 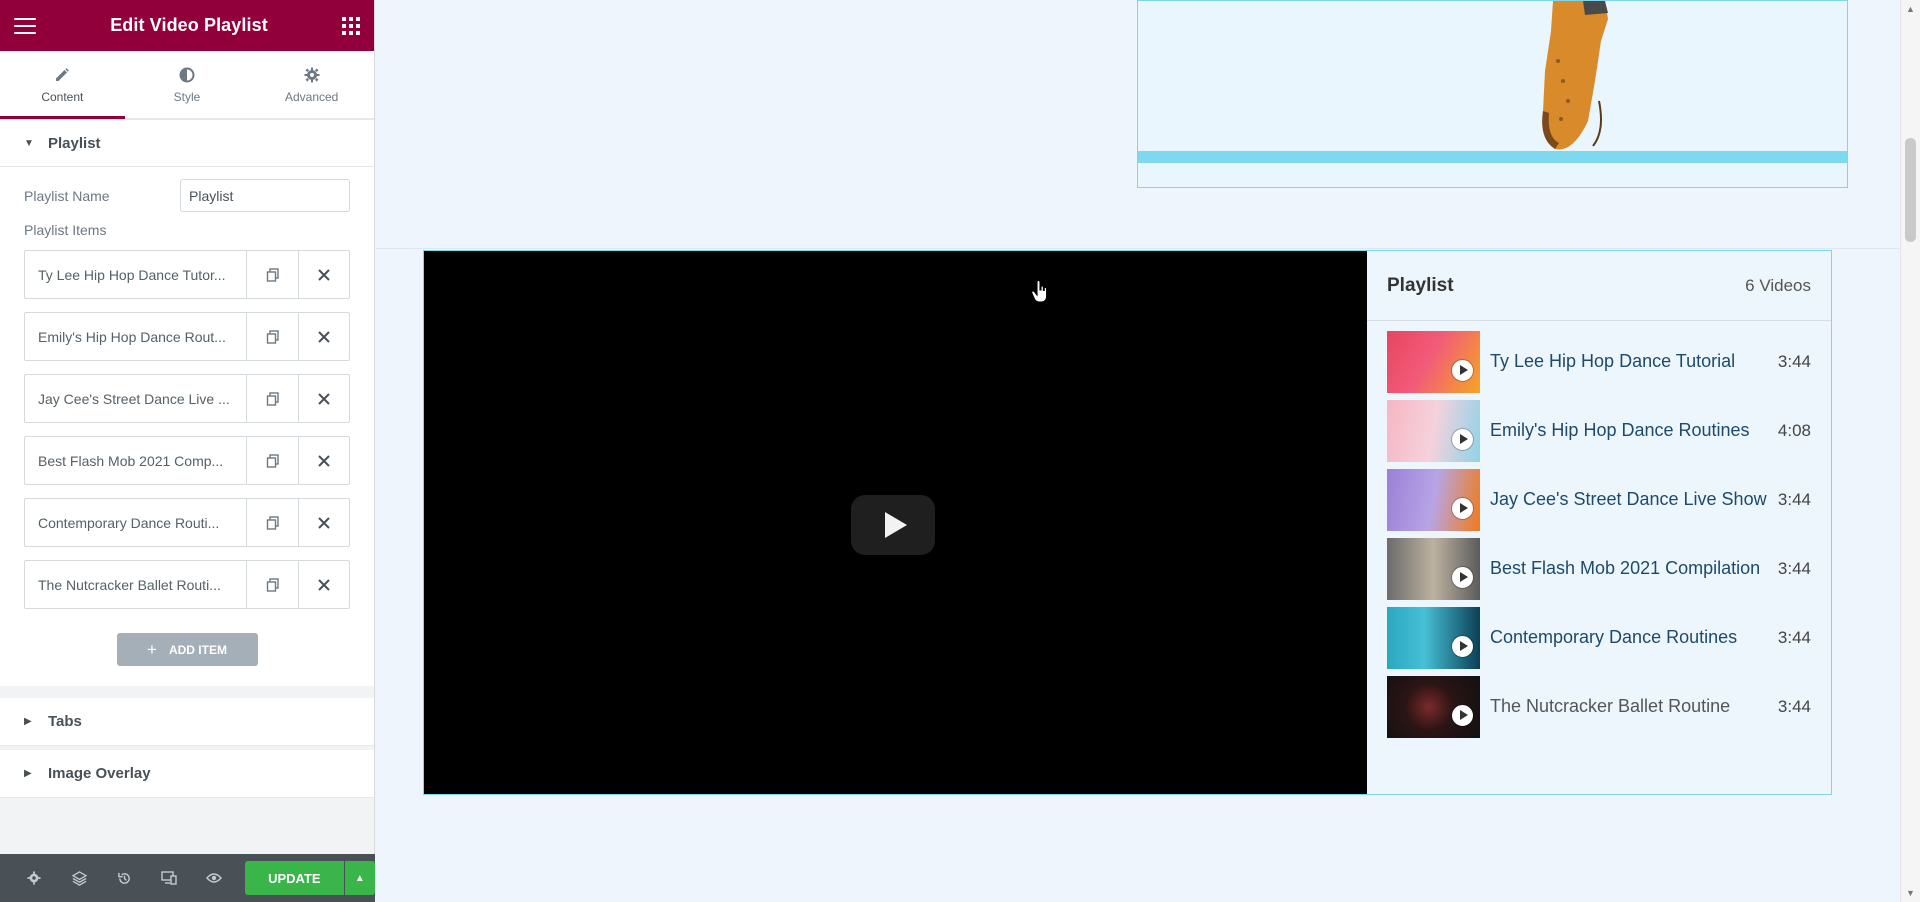 I want to click on update-button: UPDATE, so click(x=294, y=878).